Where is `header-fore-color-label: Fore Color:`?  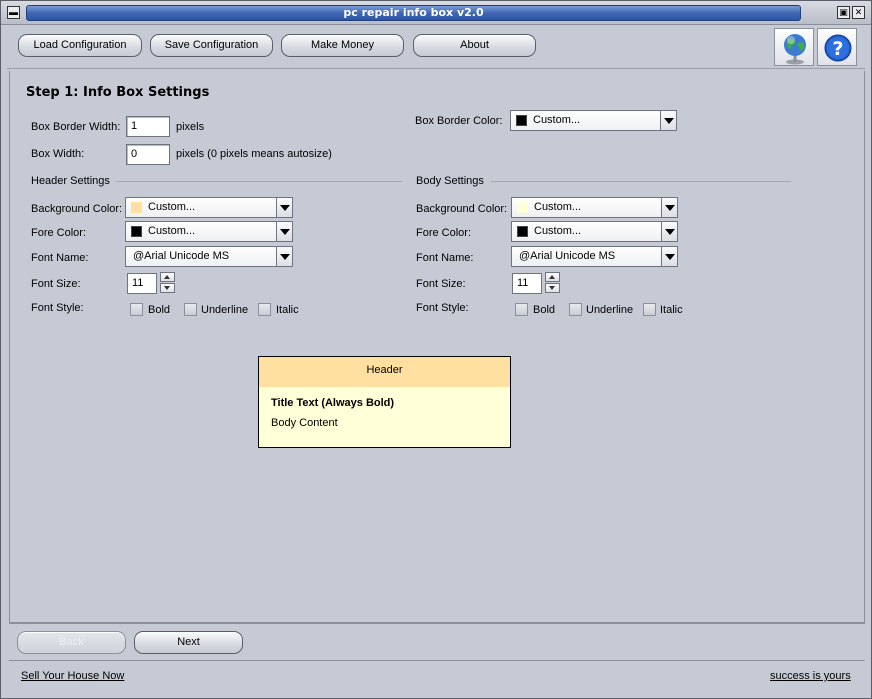 header-fore-color-label: Fore Color: is located at coordinates (59, 233).